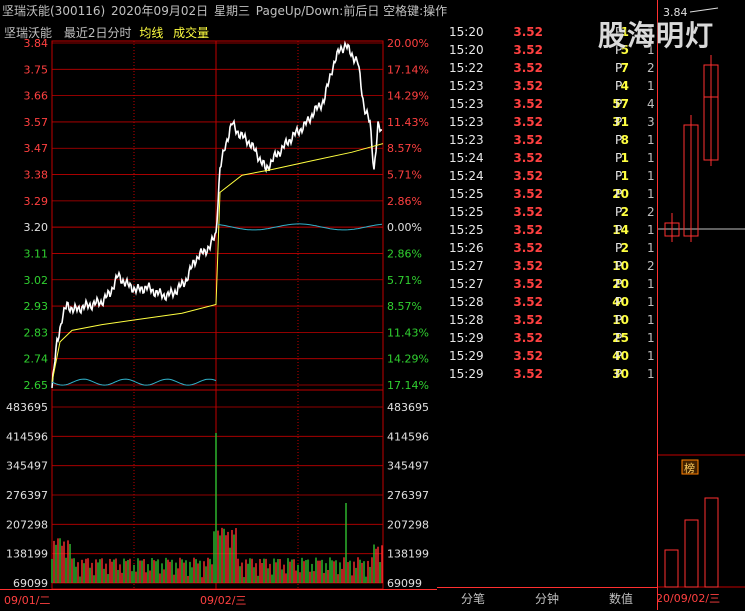  Describe the element at coordinates (547, 142) in the screenshot. I see `tick-row: 15:23 3.52 8 P 1` at that location.